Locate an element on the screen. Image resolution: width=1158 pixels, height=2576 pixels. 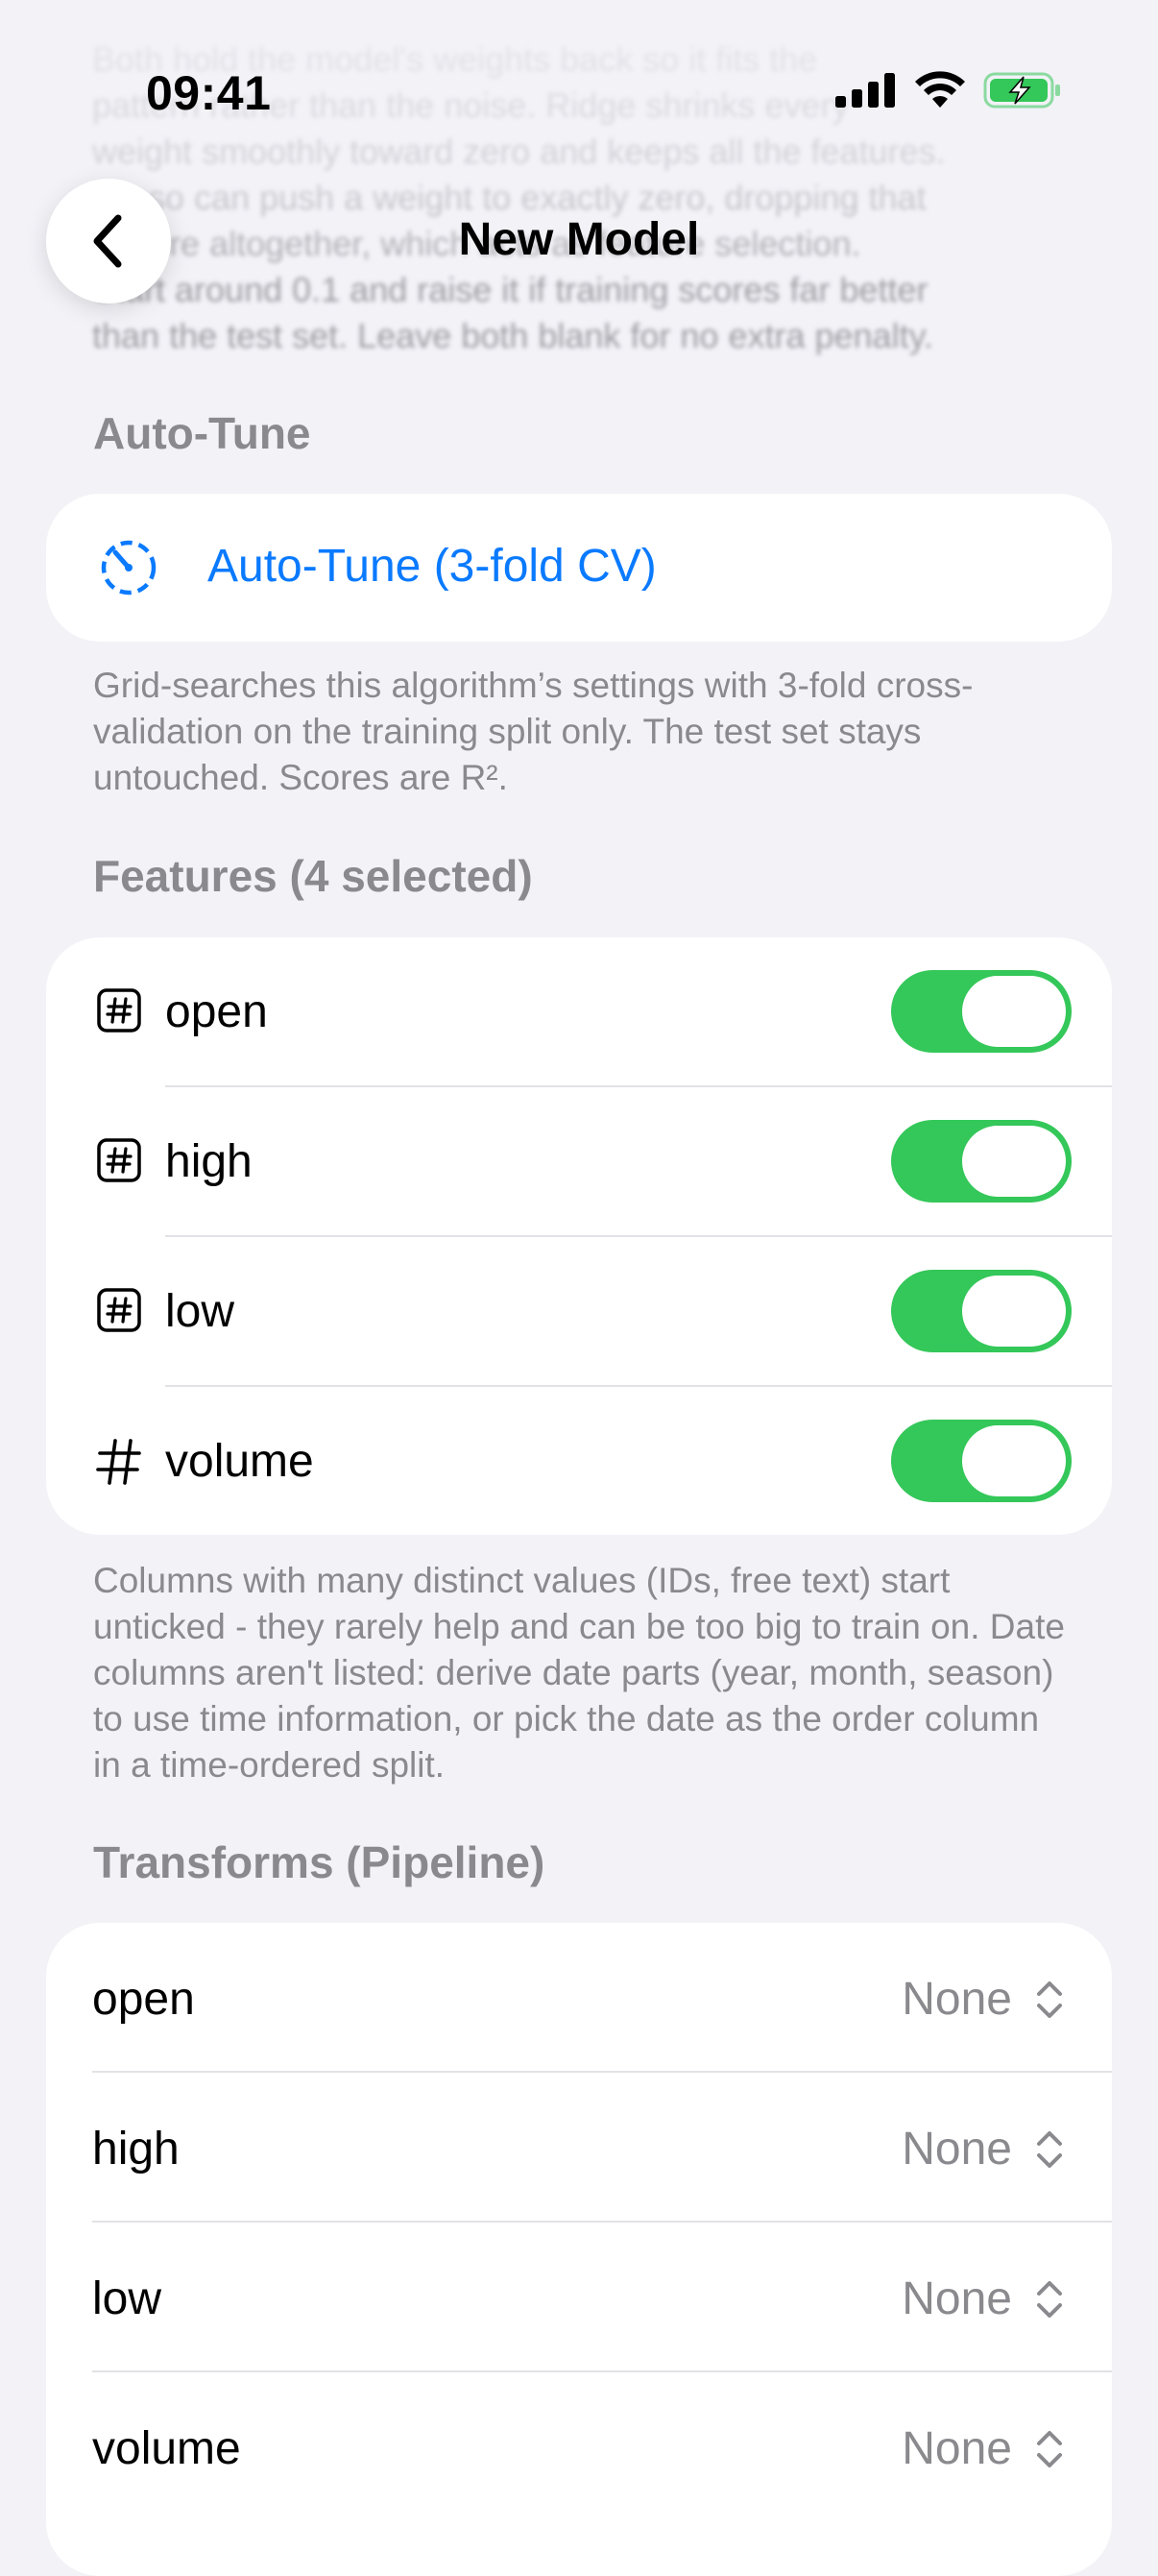
transform-label: open is located at coordinates (143, 1999).